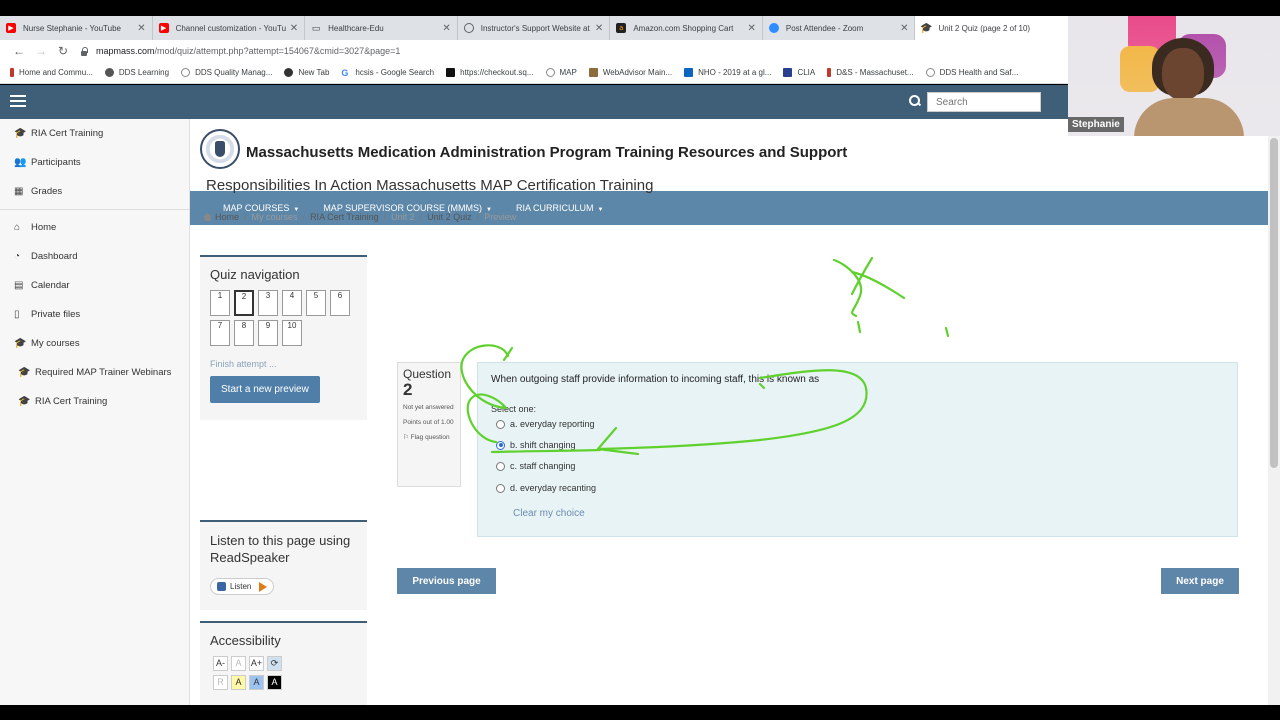 The height and width of the screenshot is (720, 1280). Describe the element at coordinates (545, 424) in the screenshot. I see `answer-option: a. everyday reporting` at that location.